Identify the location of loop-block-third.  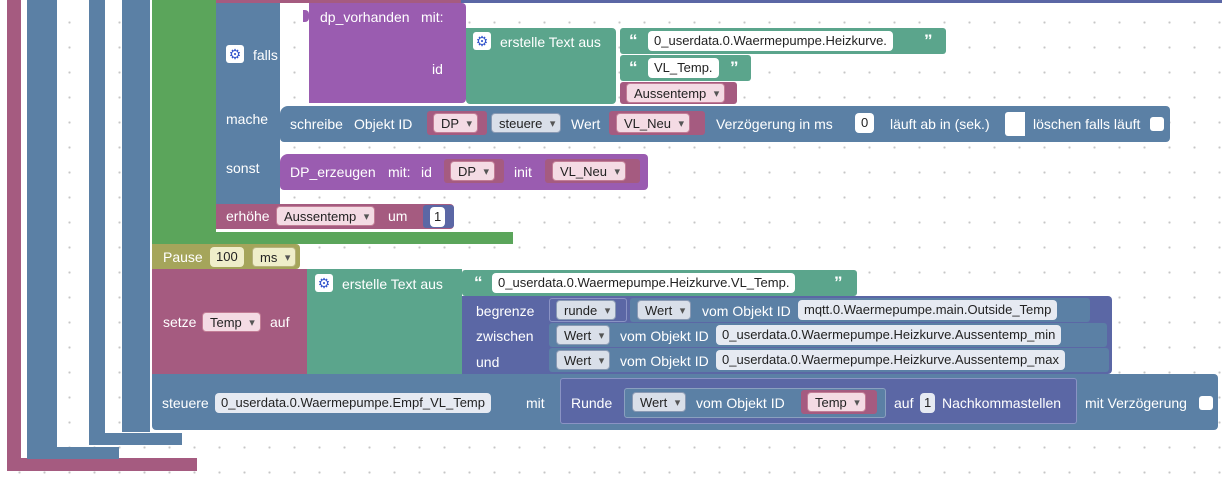
(136, 216).